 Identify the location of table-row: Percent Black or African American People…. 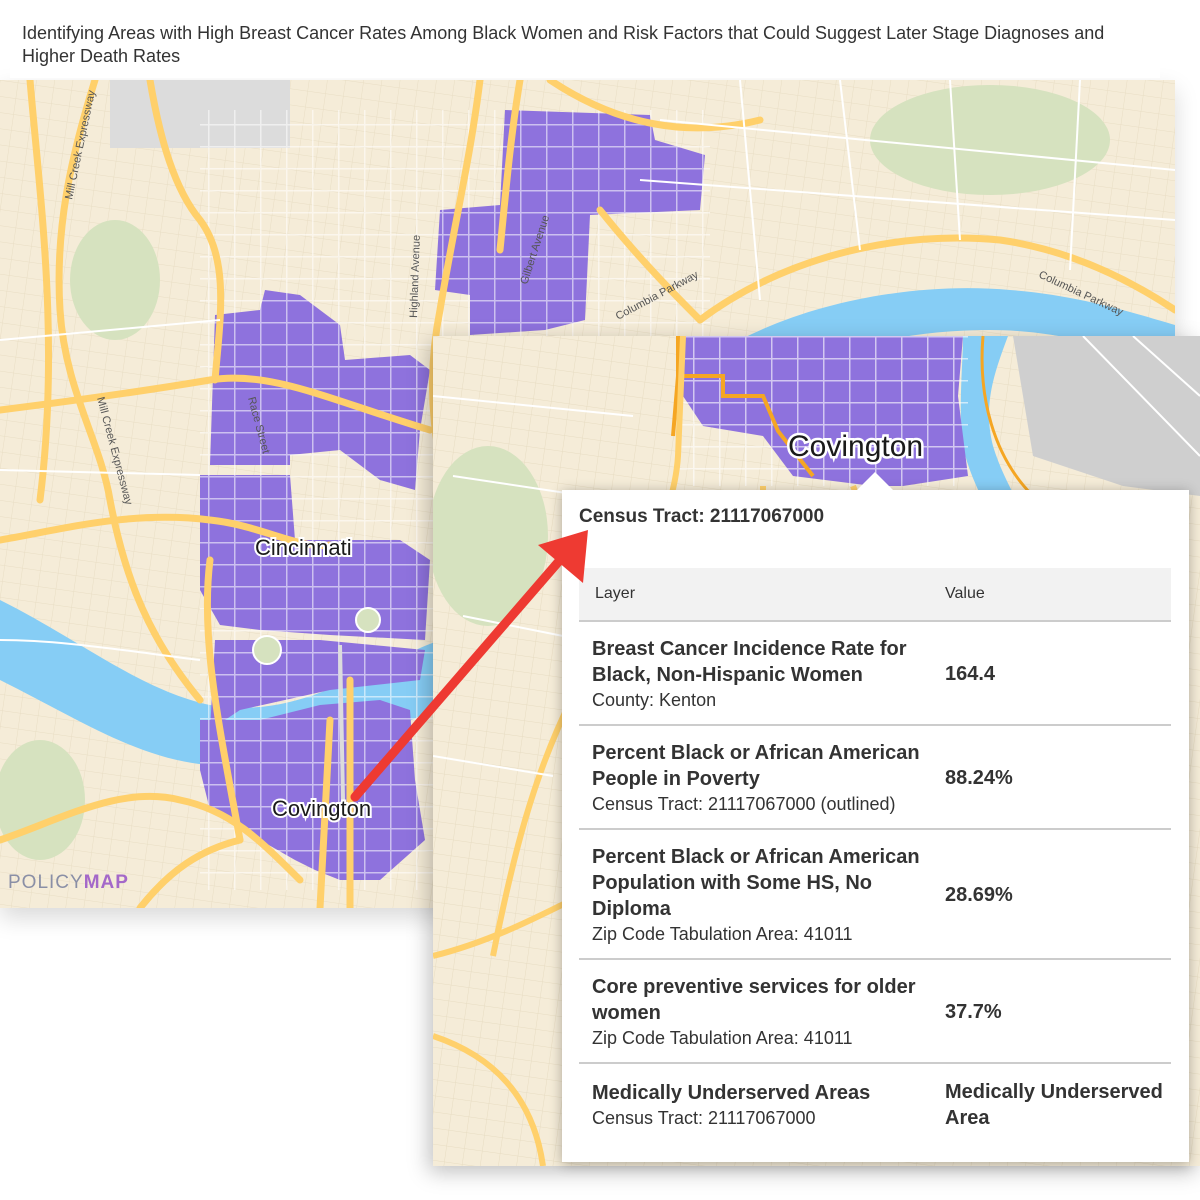
(875, 777).